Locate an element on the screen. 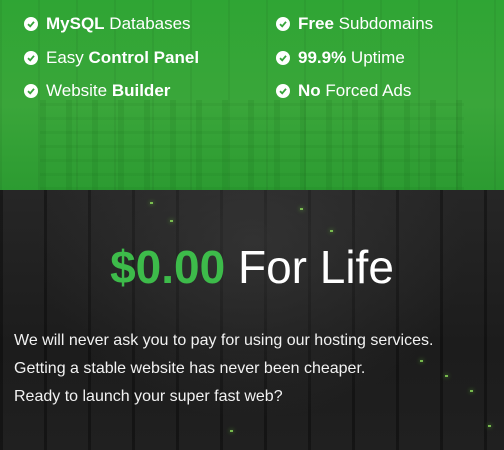 This screenshot has width=504, height=450. feature-uptime: 99.9% Uptime is located at coordinates (340, 58).